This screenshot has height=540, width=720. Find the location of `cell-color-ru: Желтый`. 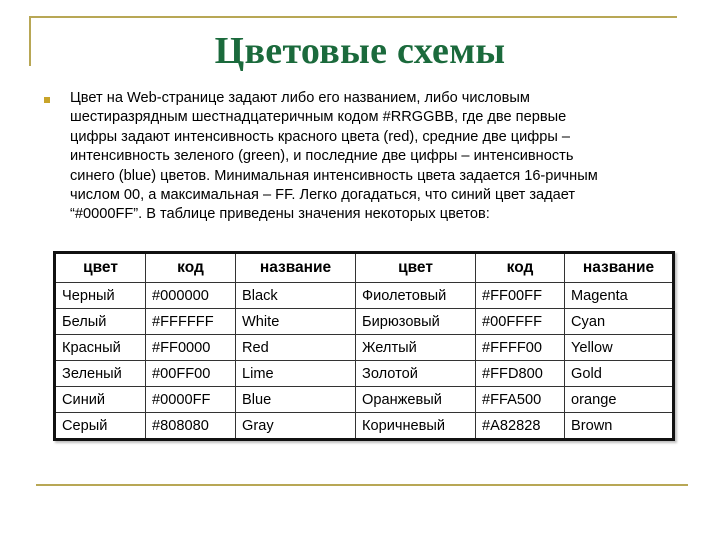

cell-color-ru: Желтый is located at coordinates (415, 347).